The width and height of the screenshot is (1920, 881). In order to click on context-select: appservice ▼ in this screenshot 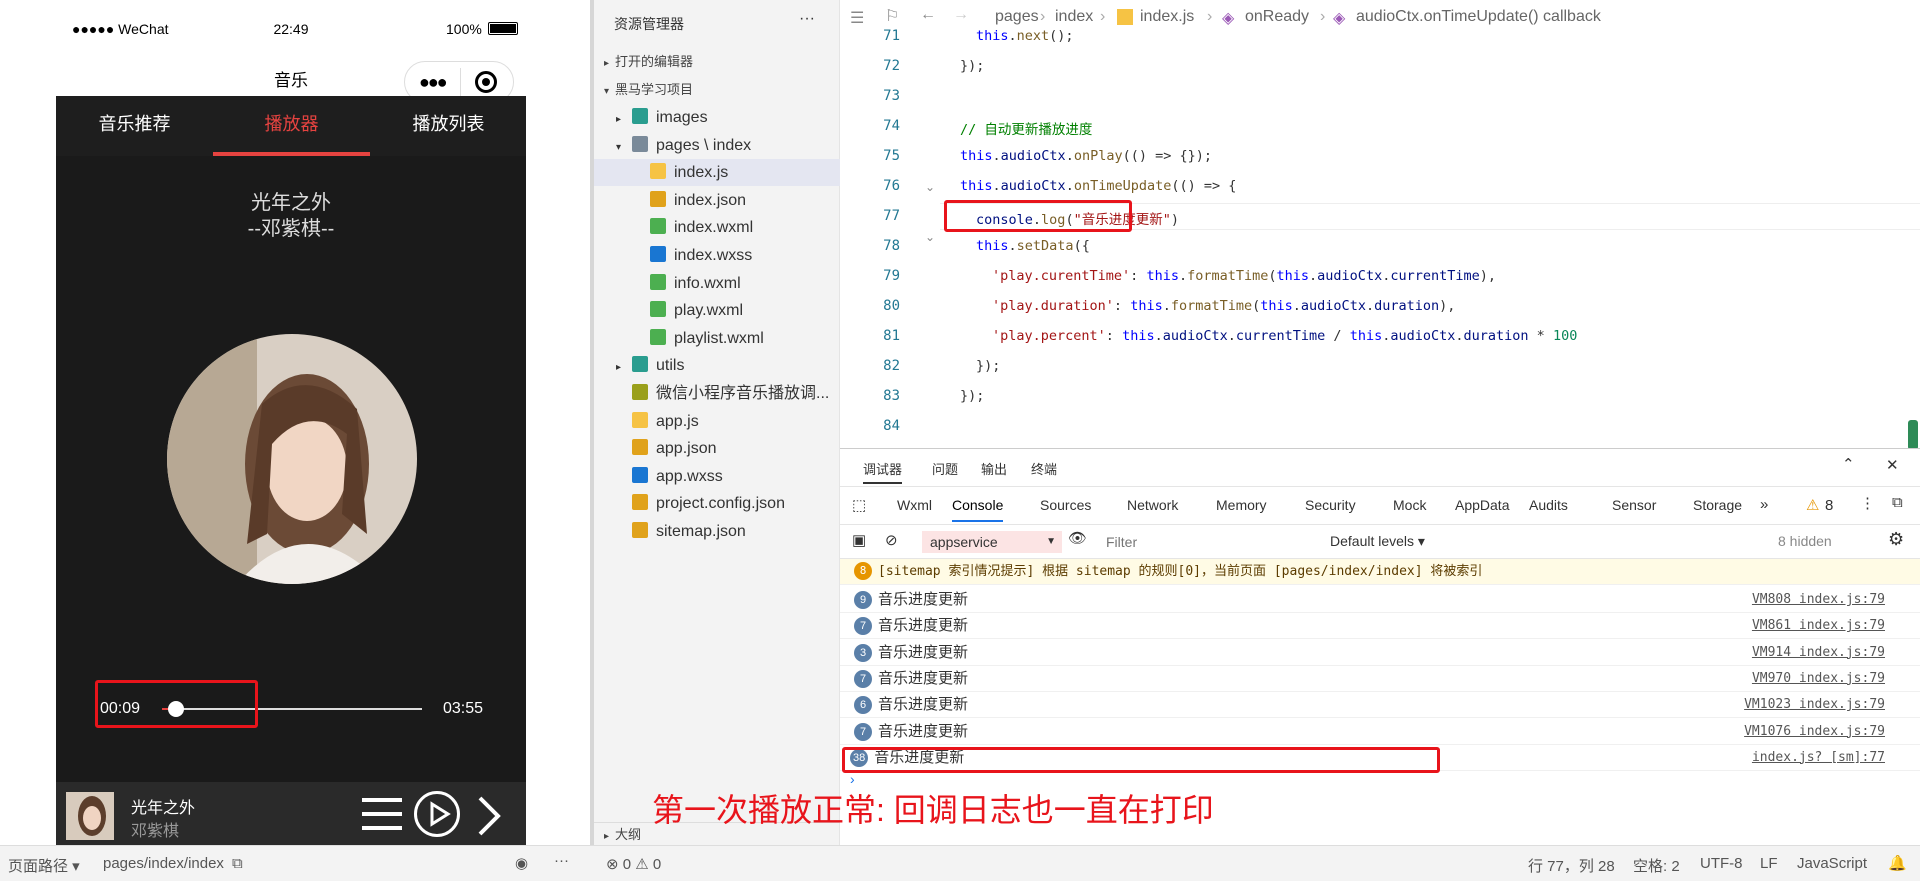, I will do `click(992, 542)`.